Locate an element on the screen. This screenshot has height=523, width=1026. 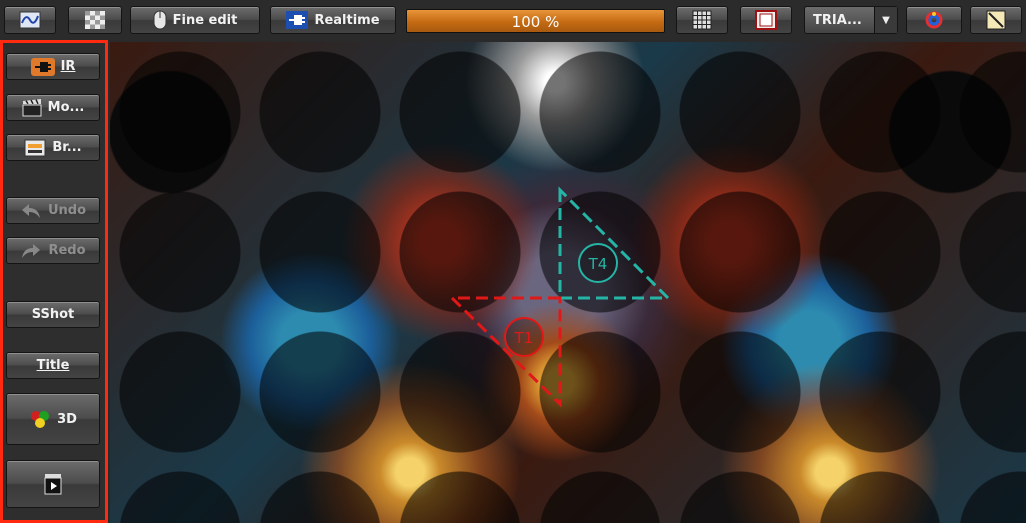
grid-icon is located at coordinates (702, 20).